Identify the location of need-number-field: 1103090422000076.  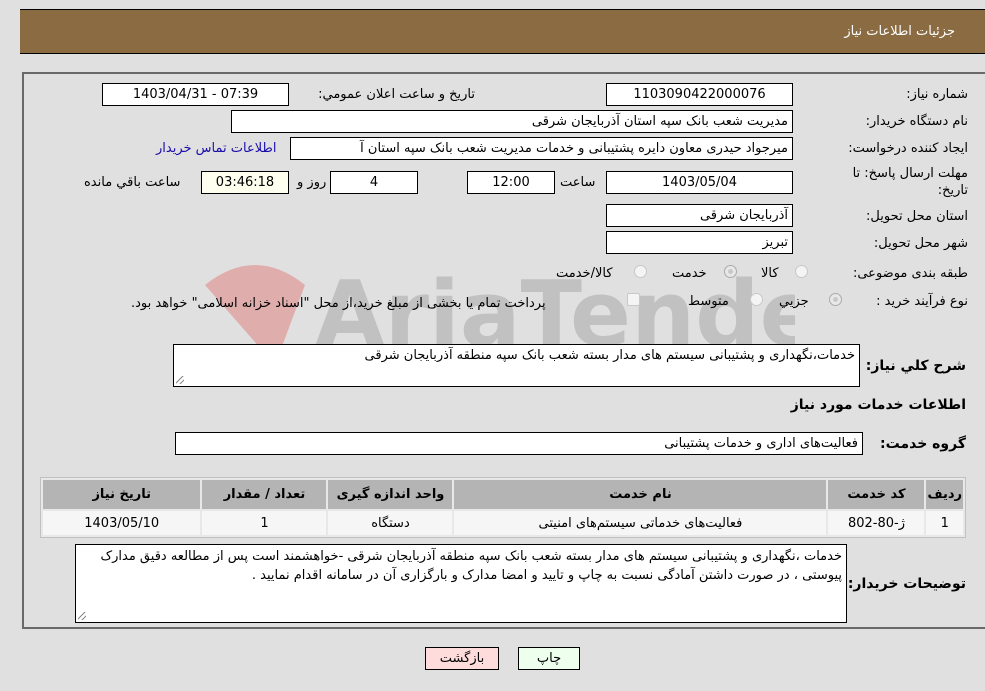
(699, 94).